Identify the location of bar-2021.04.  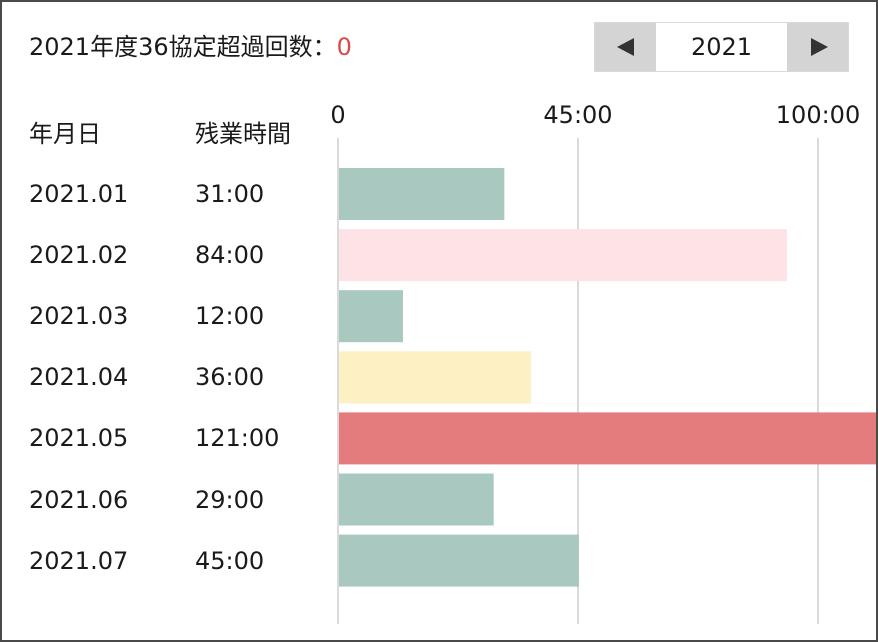
(435, 377).